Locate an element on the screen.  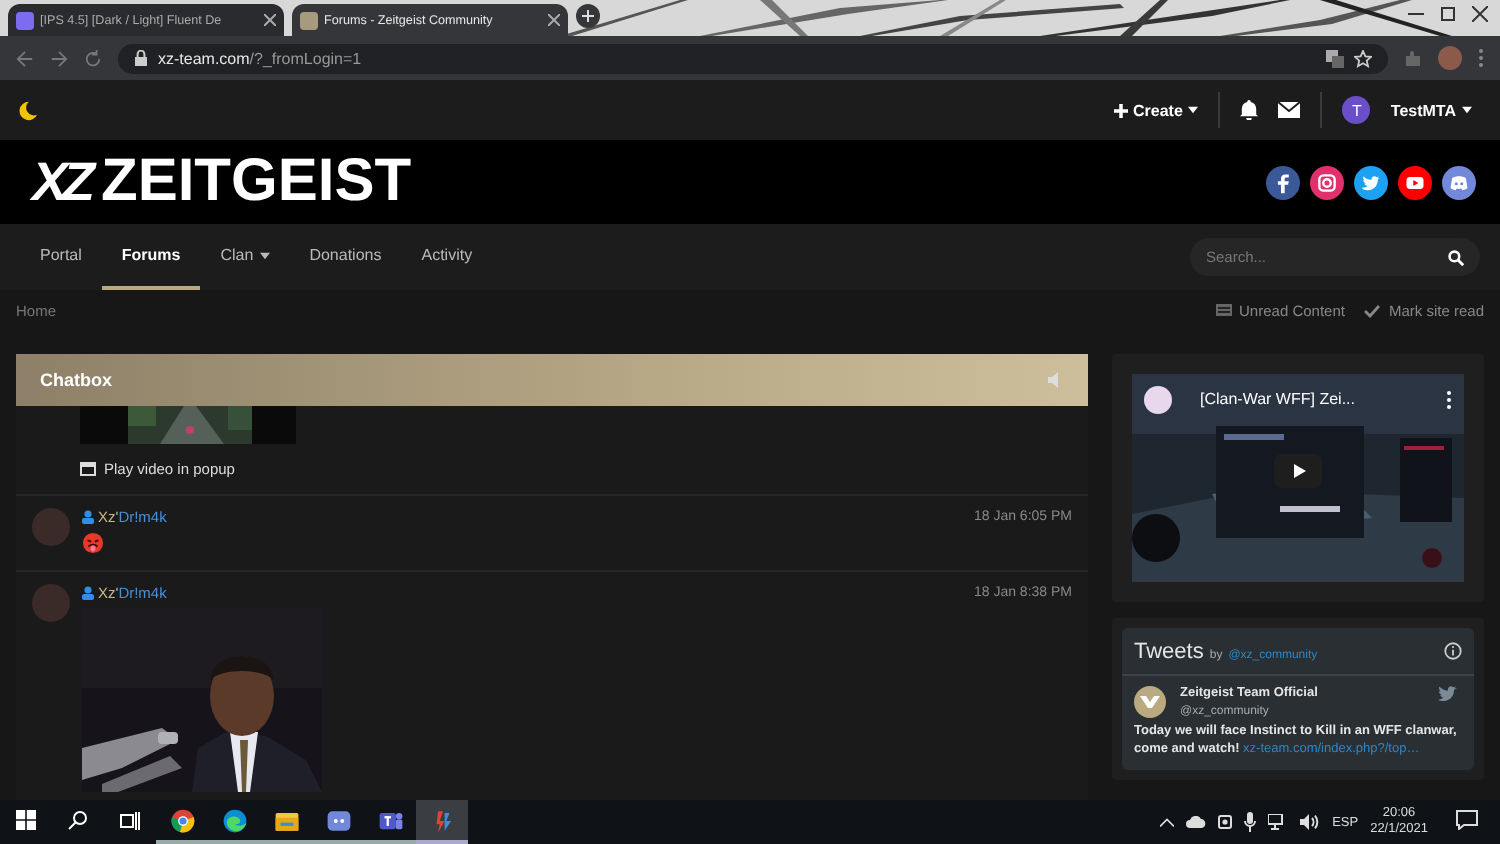
info-icon is located at coordinates (1453, 650).